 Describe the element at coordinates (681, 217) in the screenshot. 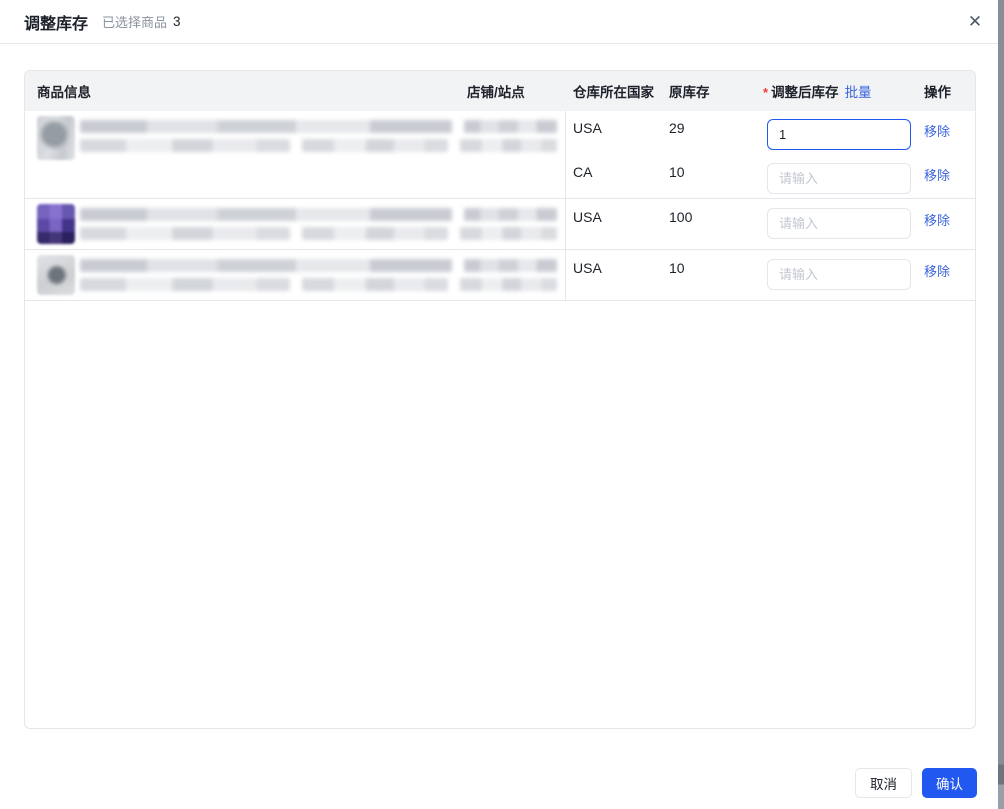

I see `original-stock-value: 100` at that location.